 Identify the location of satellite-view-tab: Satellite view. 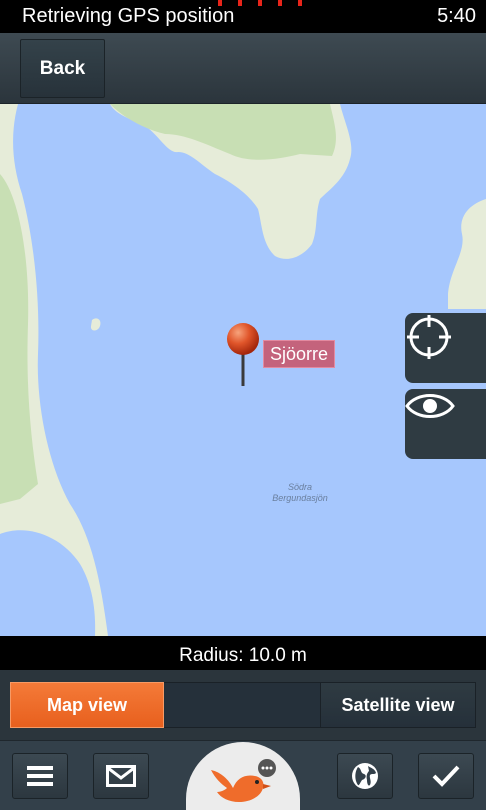
(398, 705).